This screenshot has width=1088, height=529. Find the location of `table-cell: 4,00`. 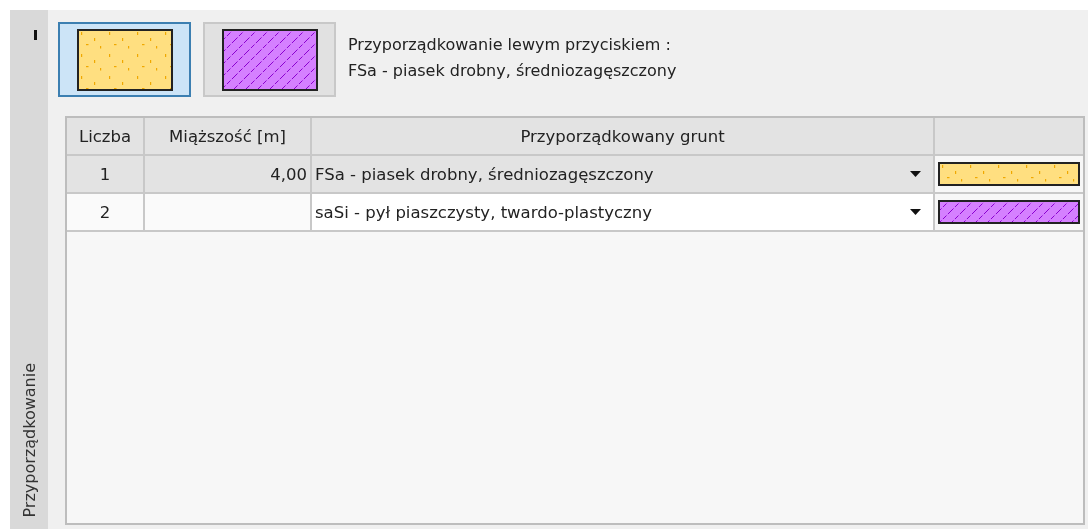

table-cell: 4,00 is located at coordinates (288, 174).